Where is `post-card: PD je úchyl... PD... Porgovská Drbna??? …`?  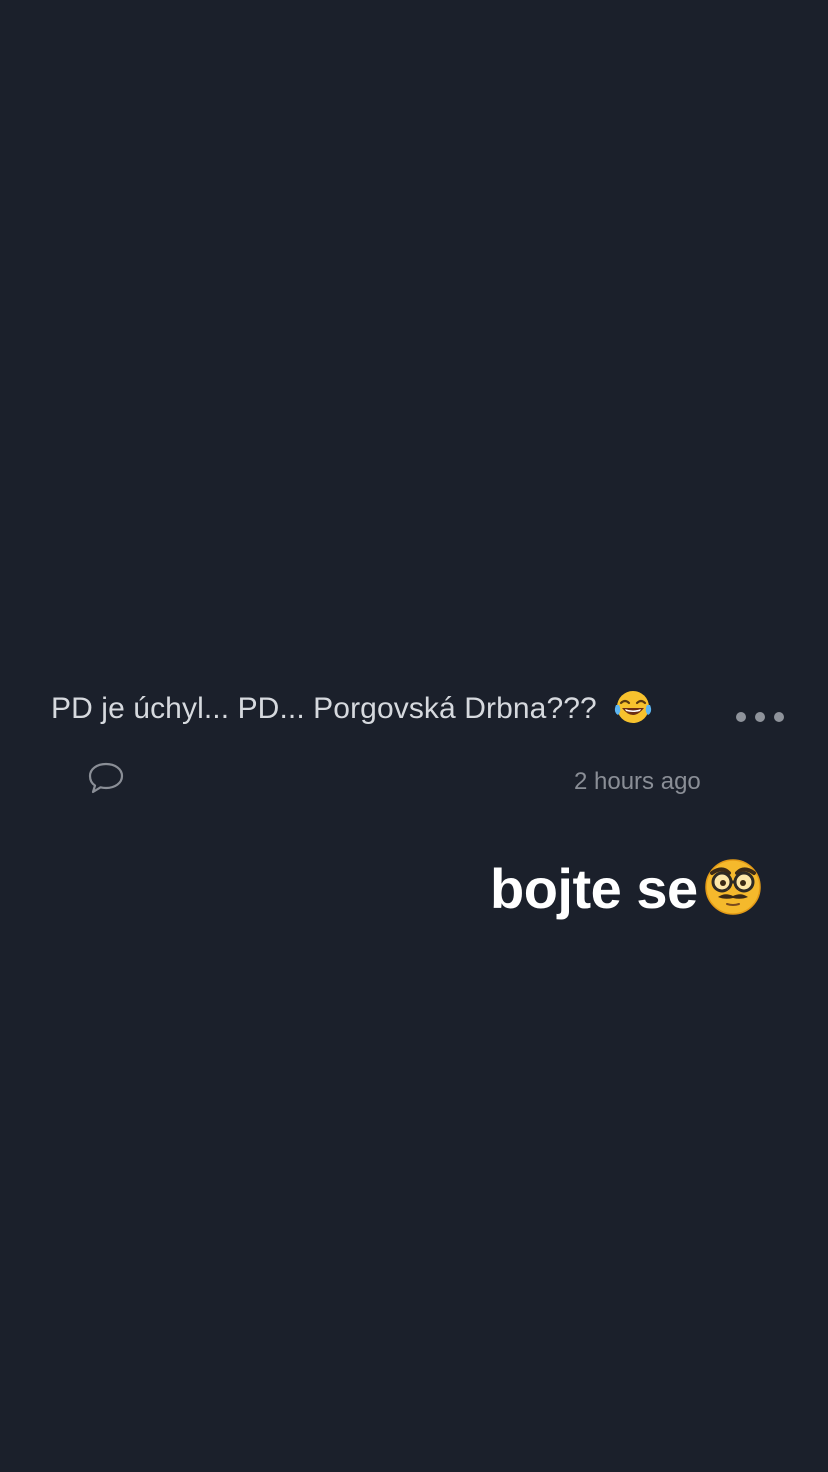
post-card: PD je úchyl... PD... Porgovská Drbna??? … is located at coordinates (414, 745).